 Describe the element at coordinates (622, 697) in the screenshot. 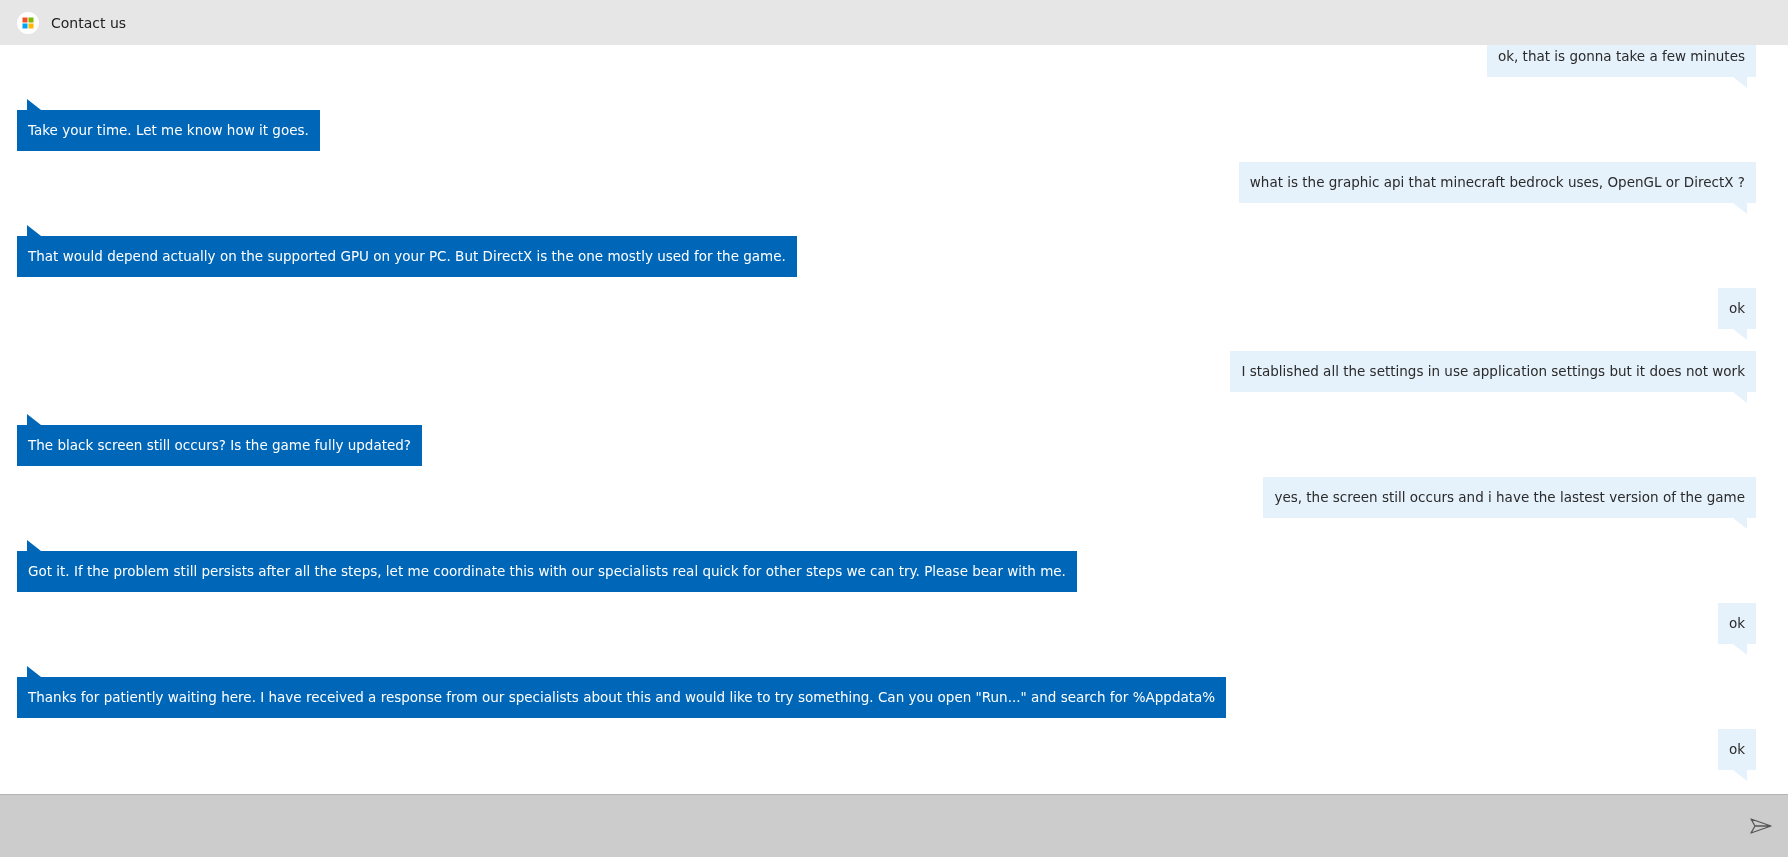

I see `agent-message: Thanks for patiently waiting here. I have received a response from our specialists about this and would like to try something. Can you open "Run..." and search for %Appdata%` at that location.